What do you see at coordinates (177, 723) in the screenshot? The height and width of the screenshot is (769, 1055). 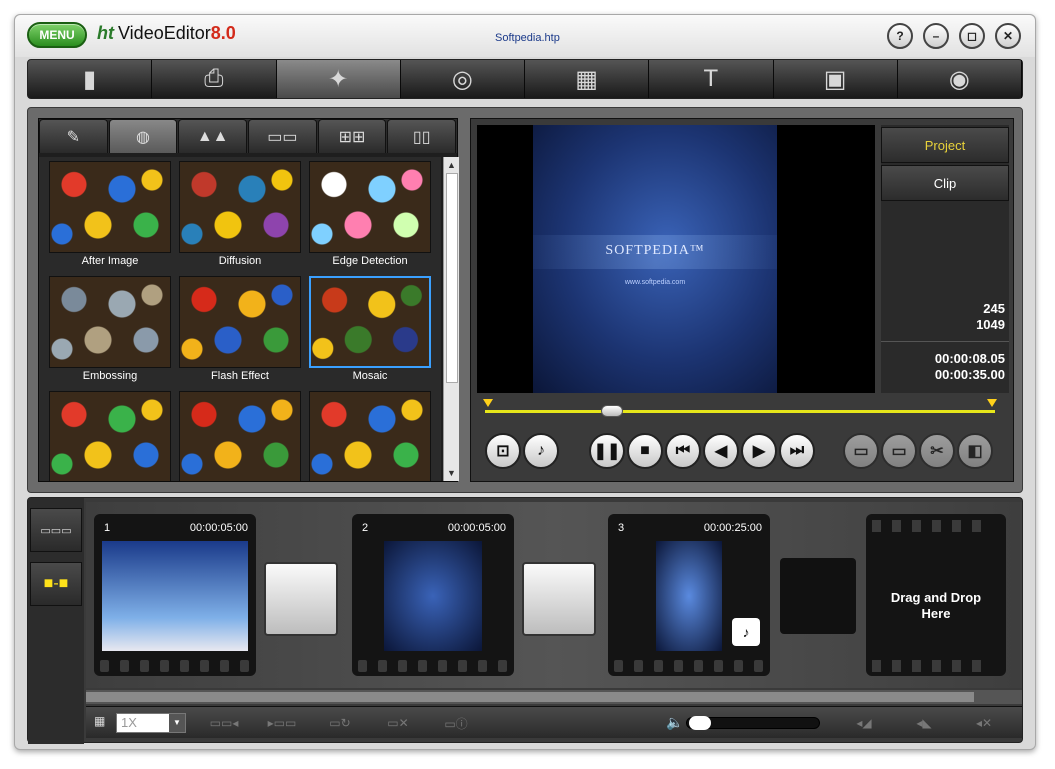 I see `chevron-down-icon: ▼` at bounding box center [177, 723].